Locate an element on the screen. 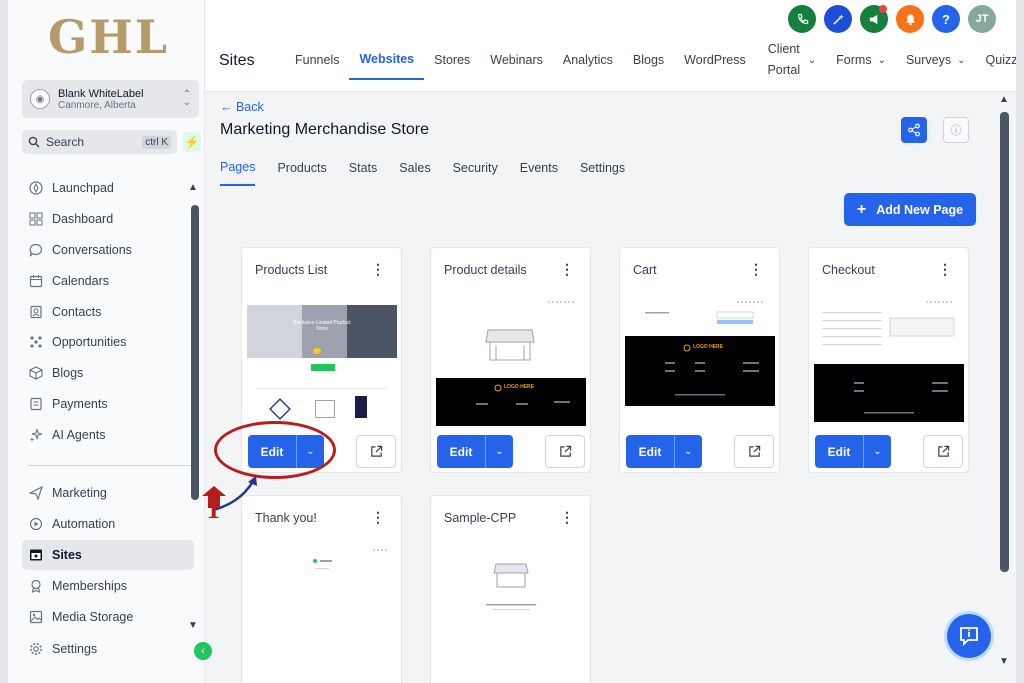 The width and height of the screenshot is (1024, 683). add-new-page-button: + Add New Page is located at coordinates (910, 209).